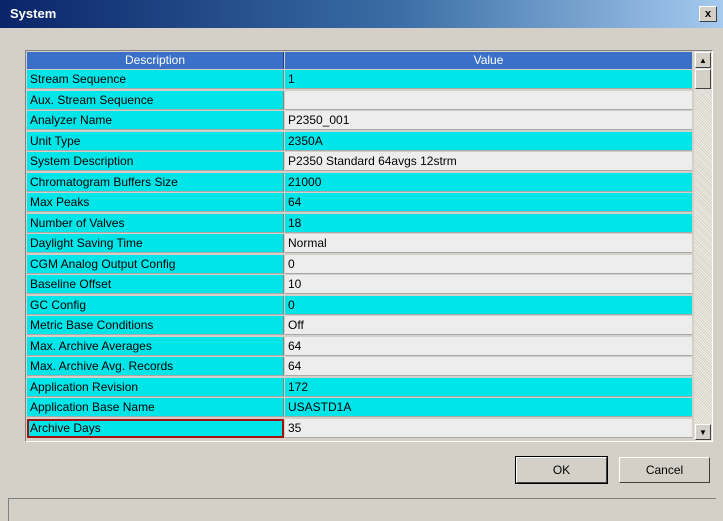 This screenshot has width=723, height=521. I want to click on column-header-value: Value, so click(488, 60).